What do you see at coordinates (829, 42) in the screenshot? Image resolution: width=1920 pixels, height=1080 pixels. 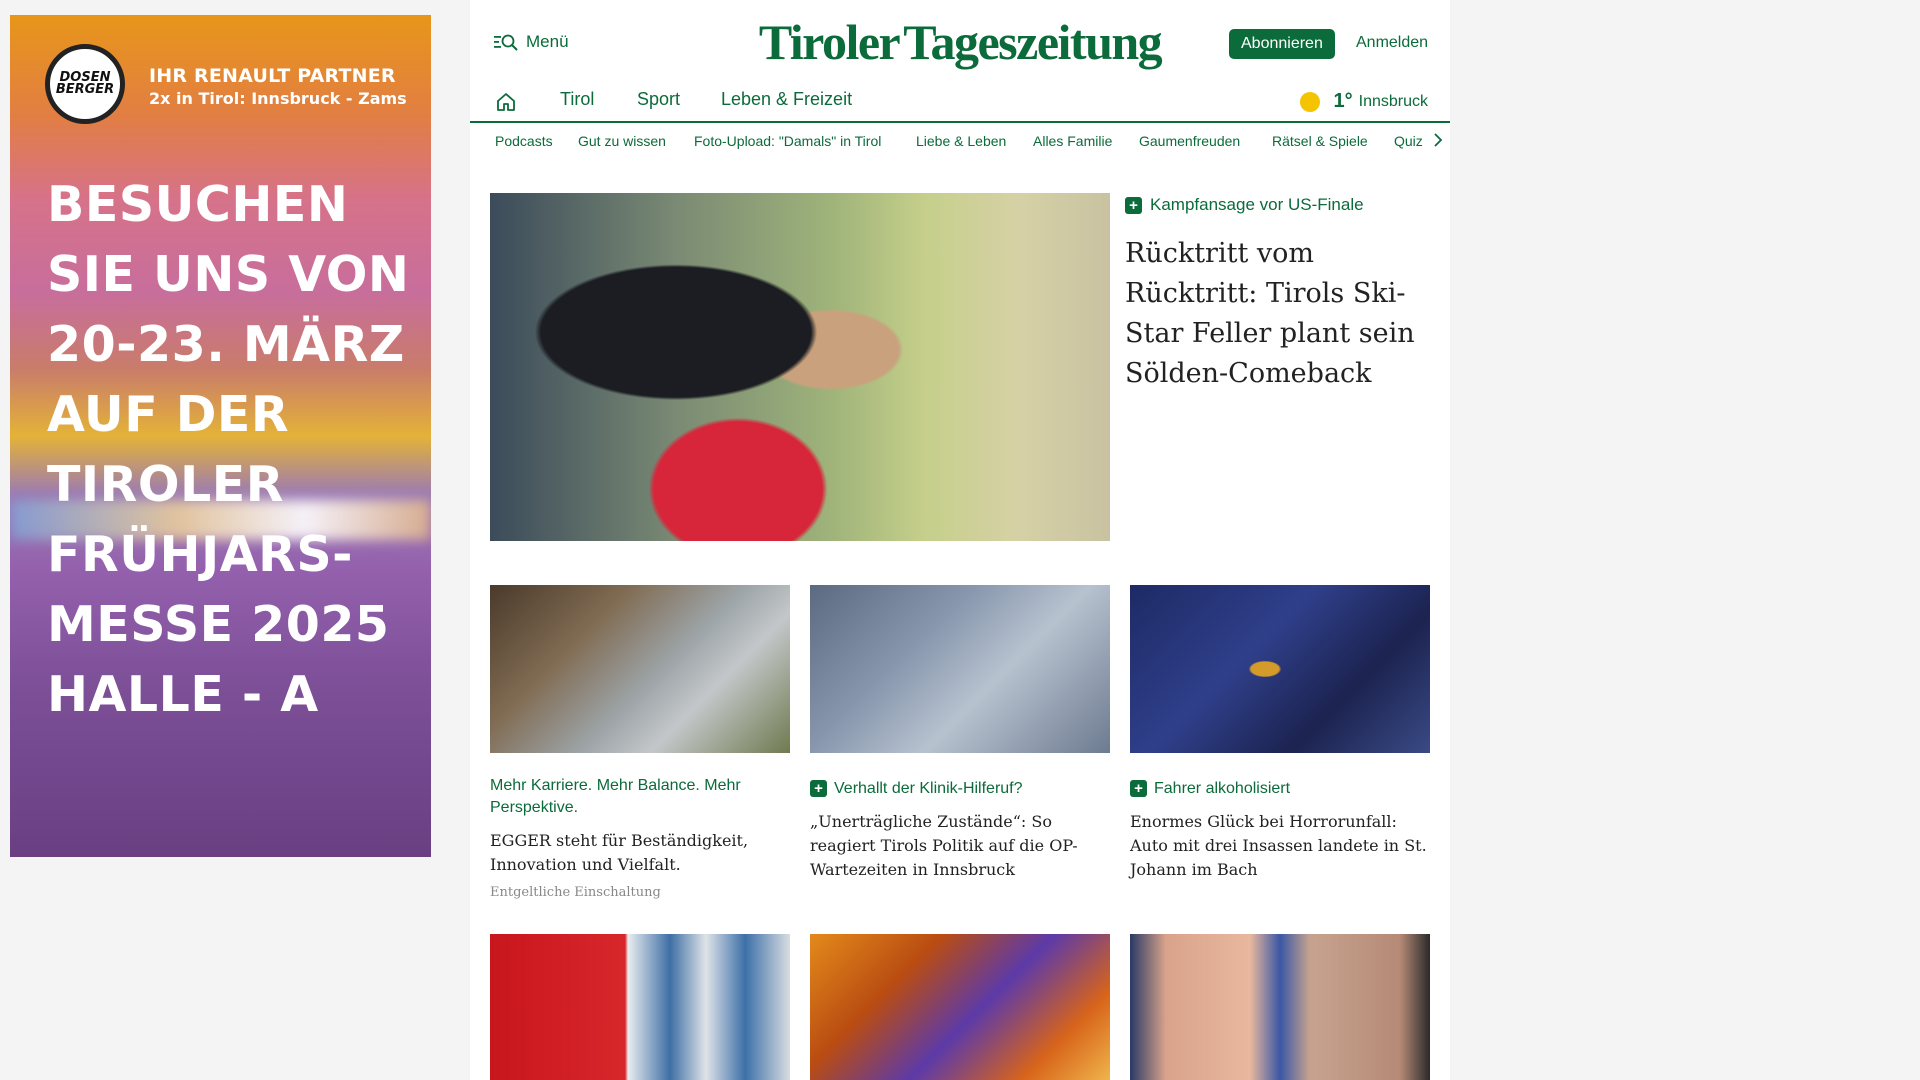 I see `logo-text-left: Tiroler` at bounding box center [829, 42].